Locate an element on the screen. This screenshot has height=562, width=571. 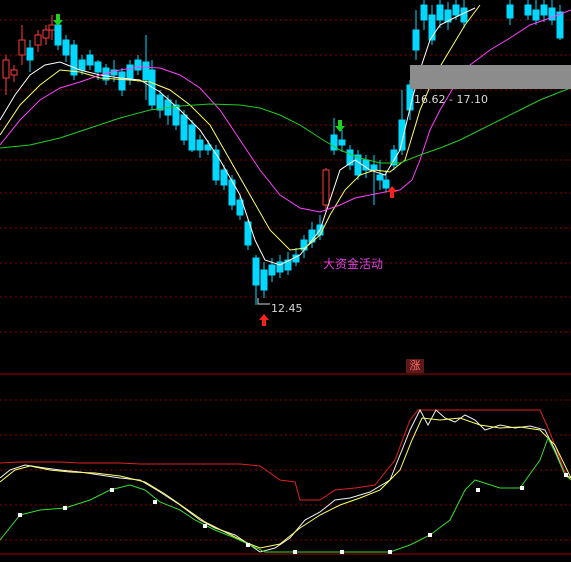
low-price-marker is located at coordinates (263, 301).